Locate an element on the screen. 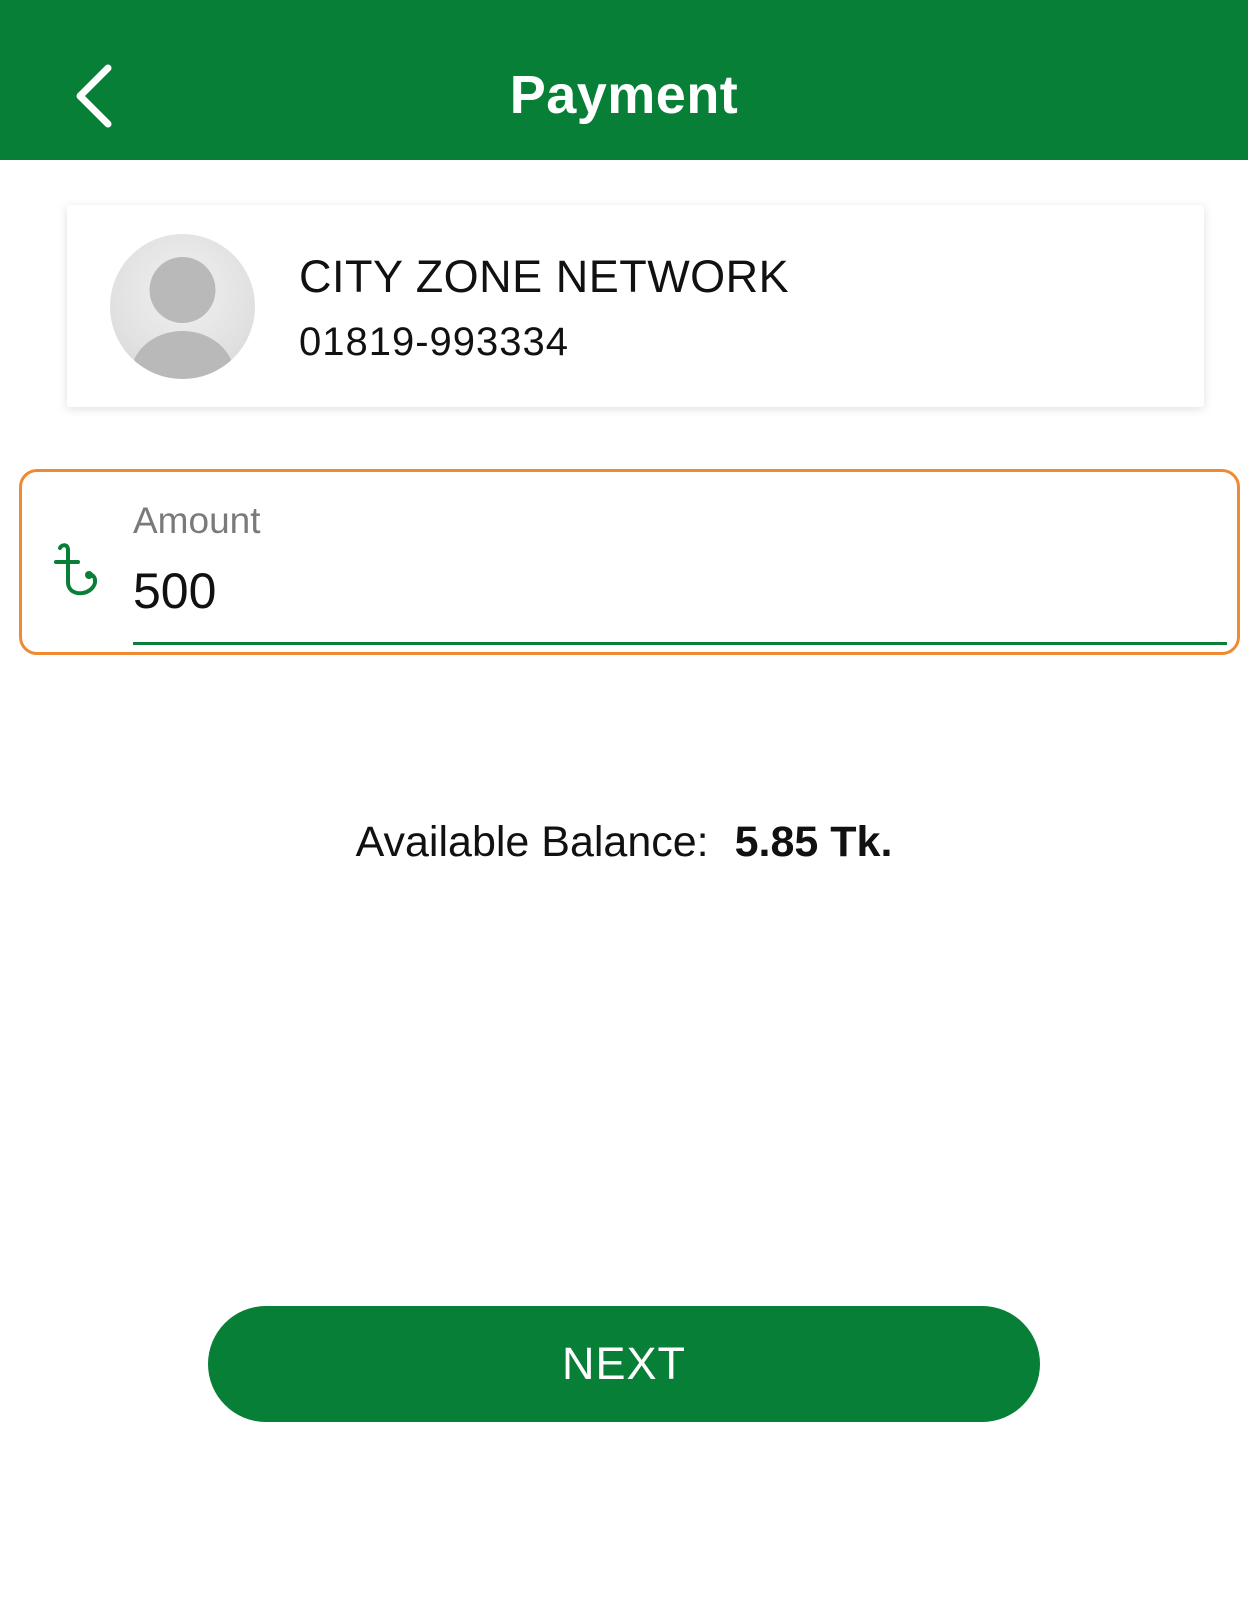  recipient-phone: 01819-993334 is located at coordinates (434, 342).